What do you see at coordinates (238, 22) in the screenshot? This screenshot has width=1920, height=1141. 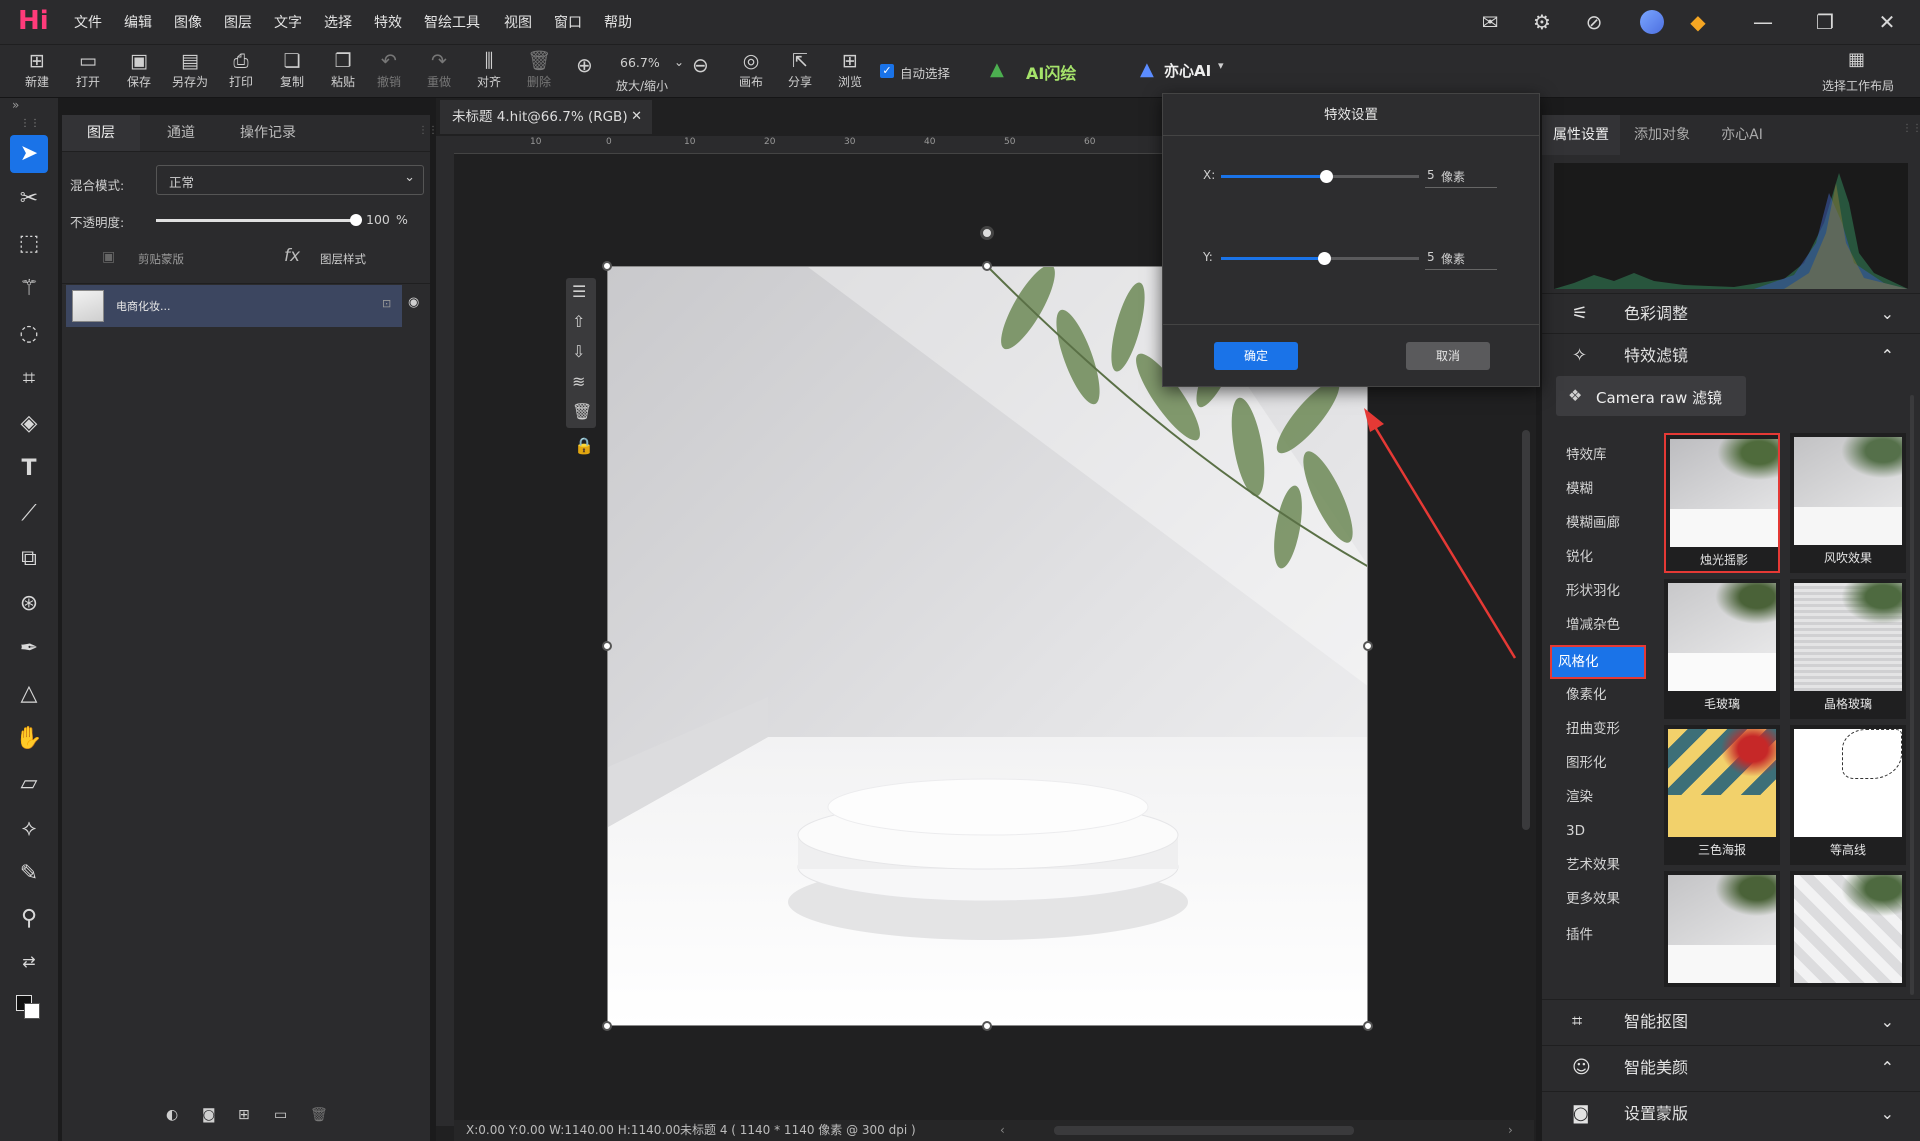 I see `menu-layer: 图层` at bounding box center [238, 22].